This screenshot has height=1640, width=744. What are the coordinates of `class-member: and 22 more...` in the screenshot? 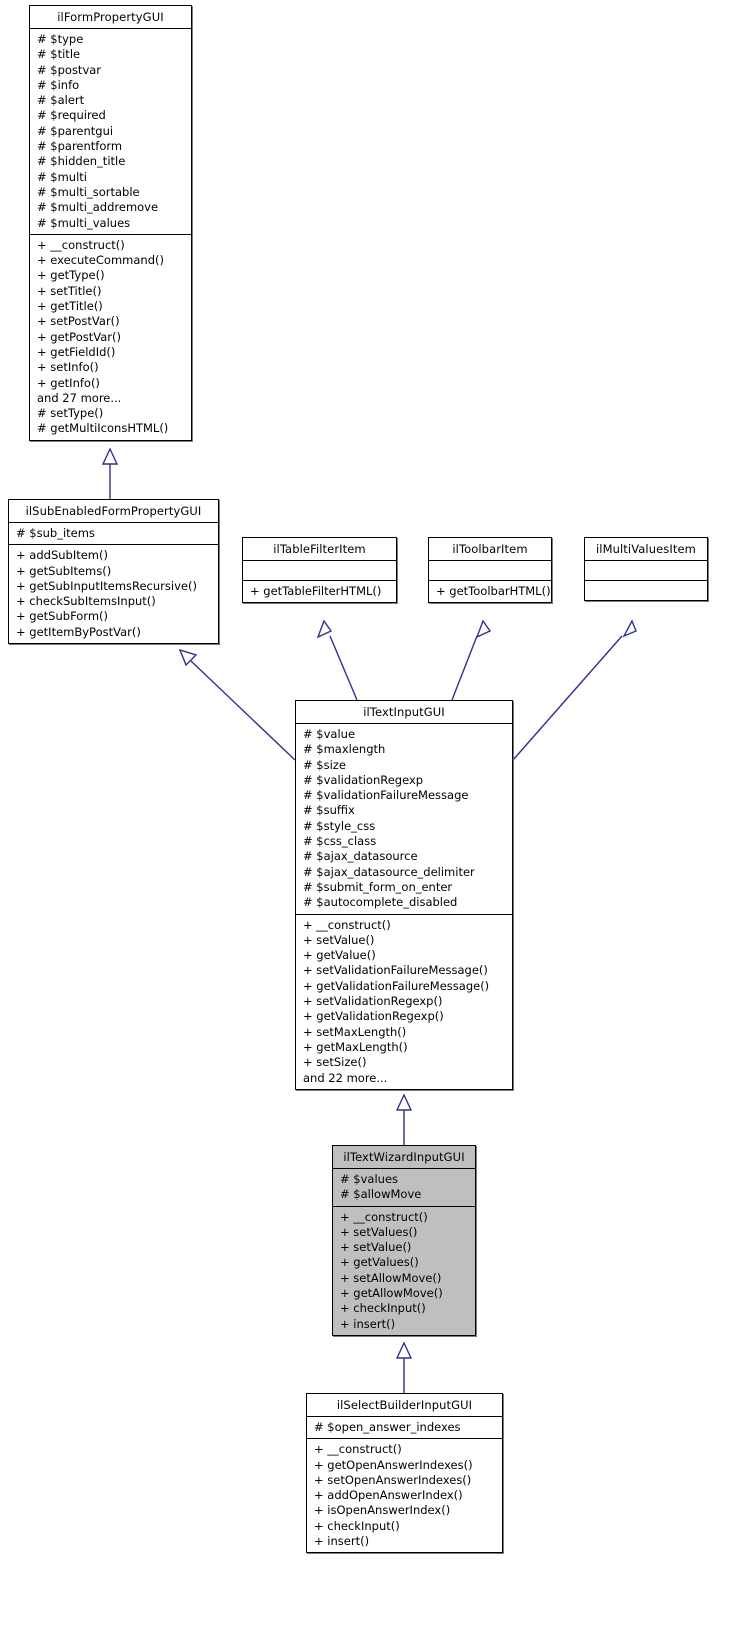 It's located at (345, 1077).